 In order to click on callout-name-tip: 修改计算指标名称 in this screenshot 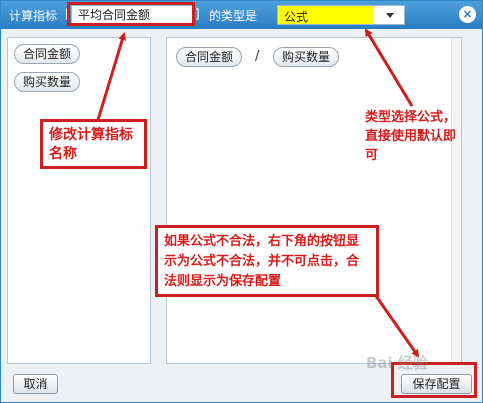, I will do `click(93, 144)`.